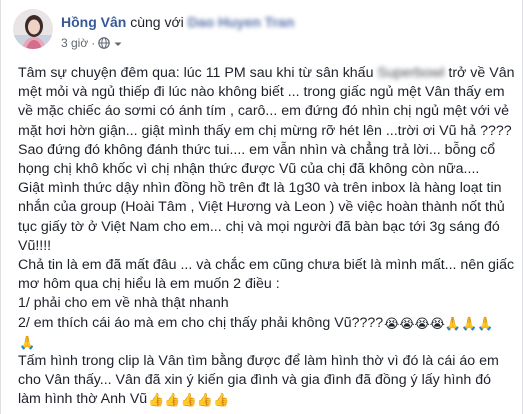 Image resolution: width=523 pixels, height=414 pixels. I want to click on author-line: Hồng Vân cùng với Dao Huyen Tran, so click(177, 22).